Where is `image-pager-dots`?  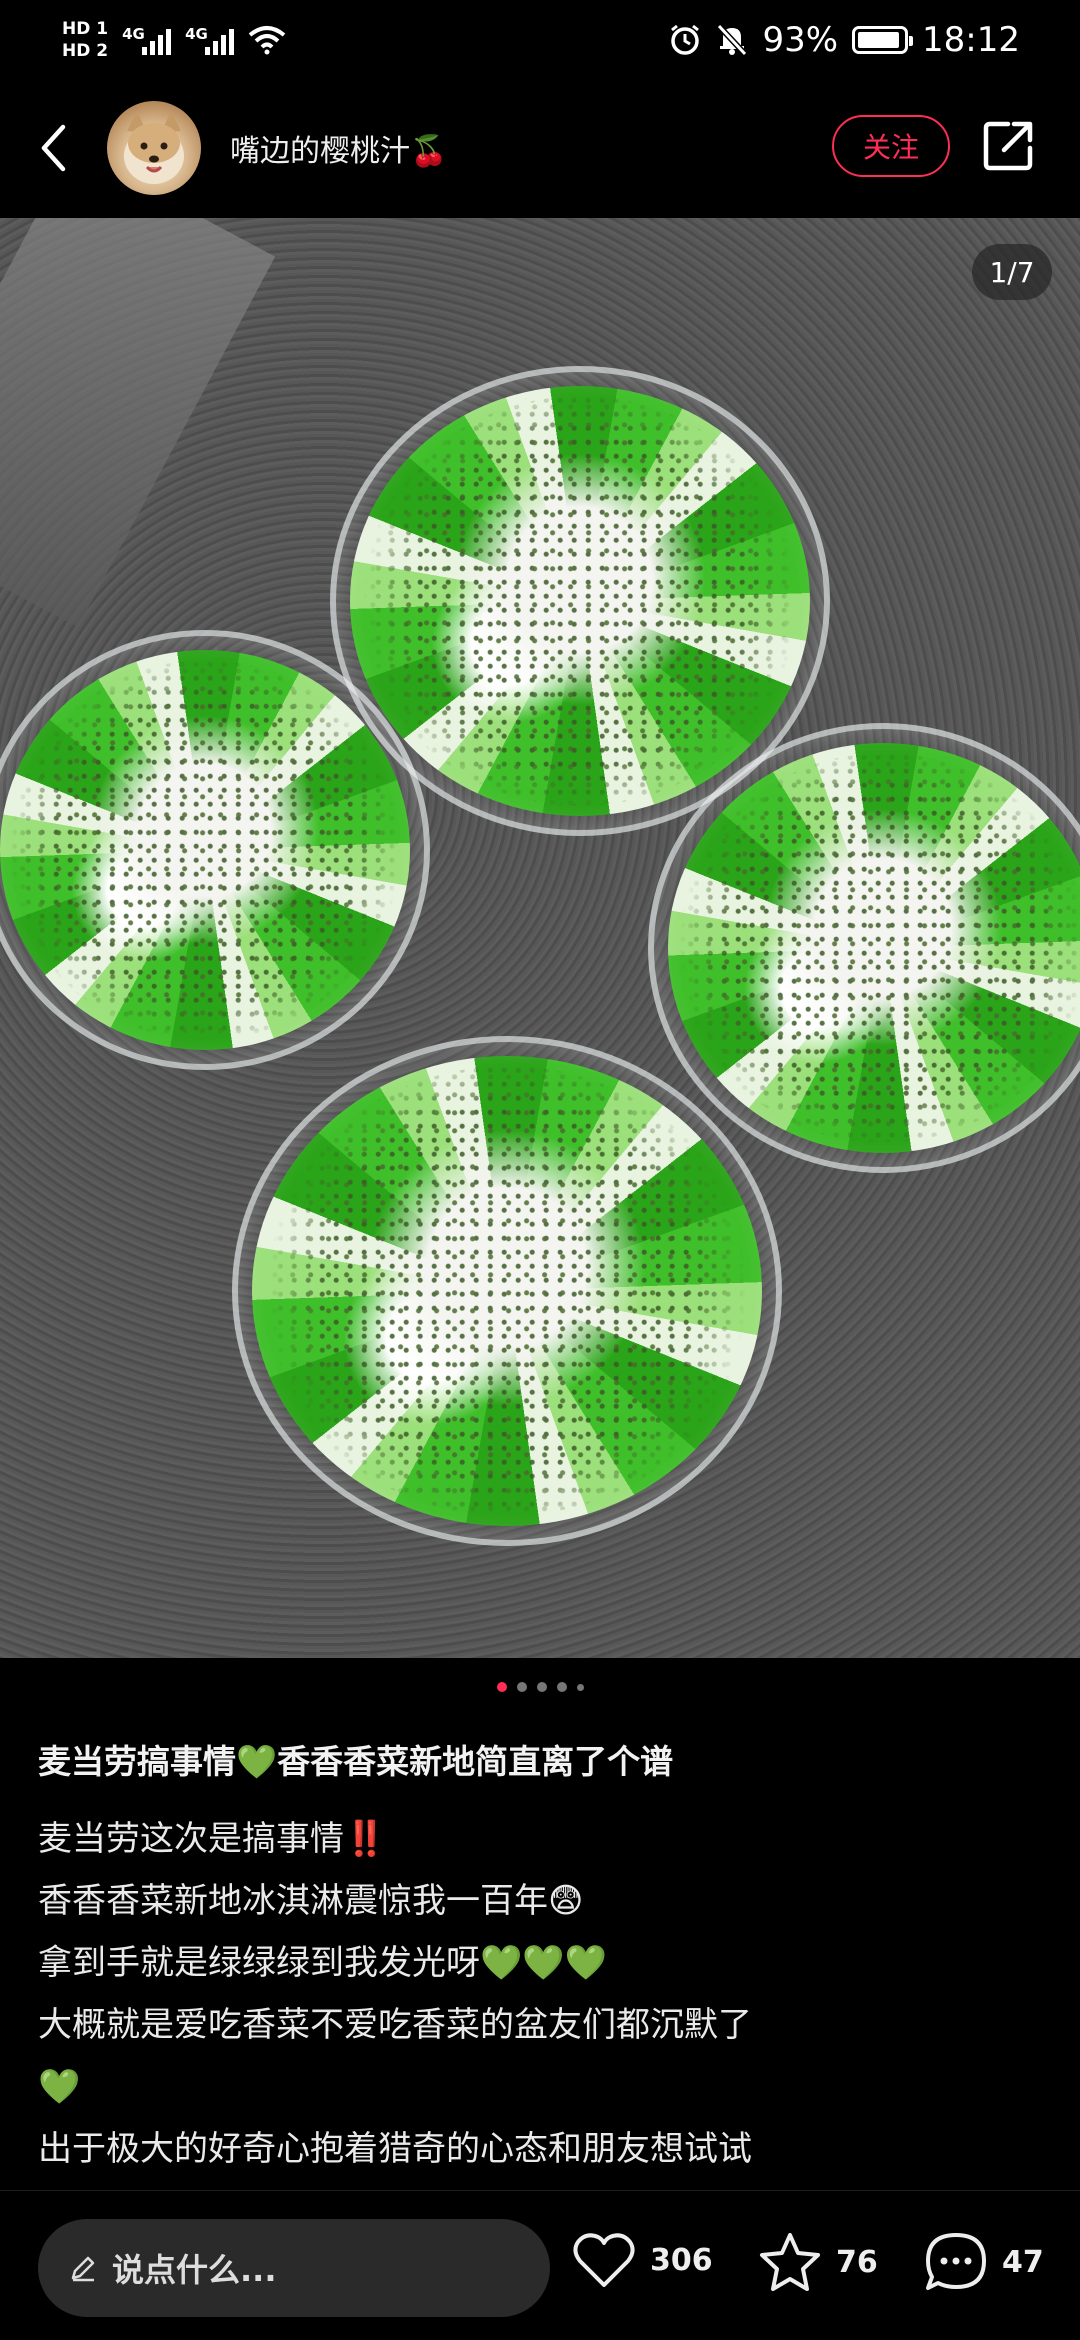
image-pager-dots is located at coordinates (540, 1687).